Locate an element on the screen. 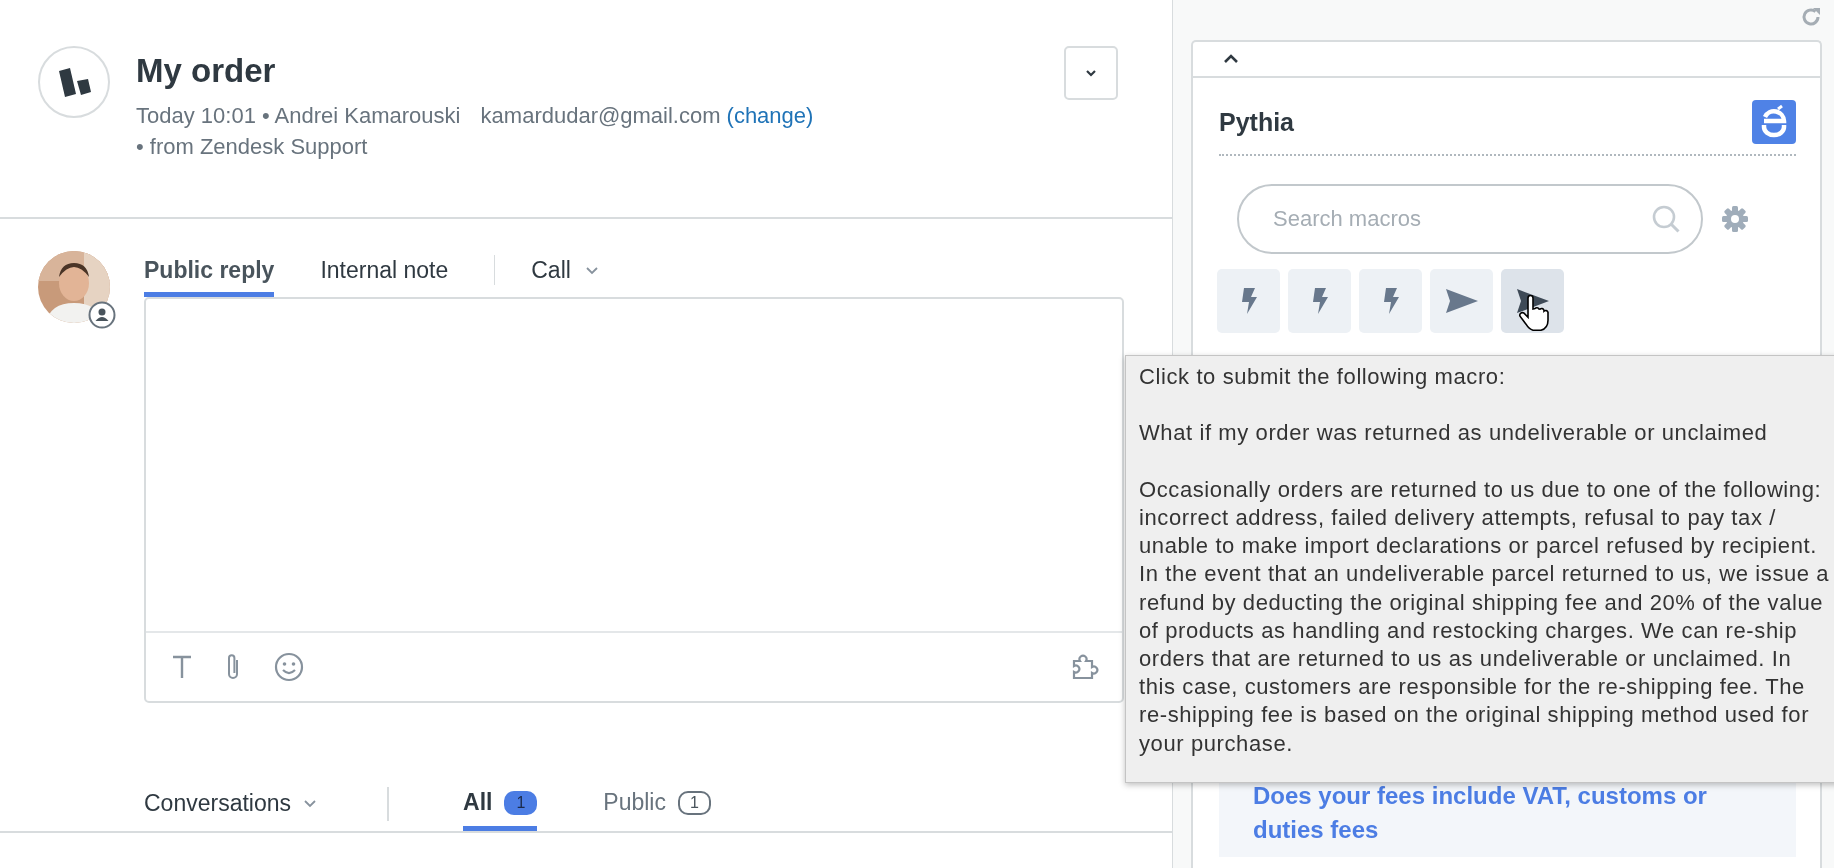  ticket-source: • from Zendesk Support is located at coordinates (252, 146).